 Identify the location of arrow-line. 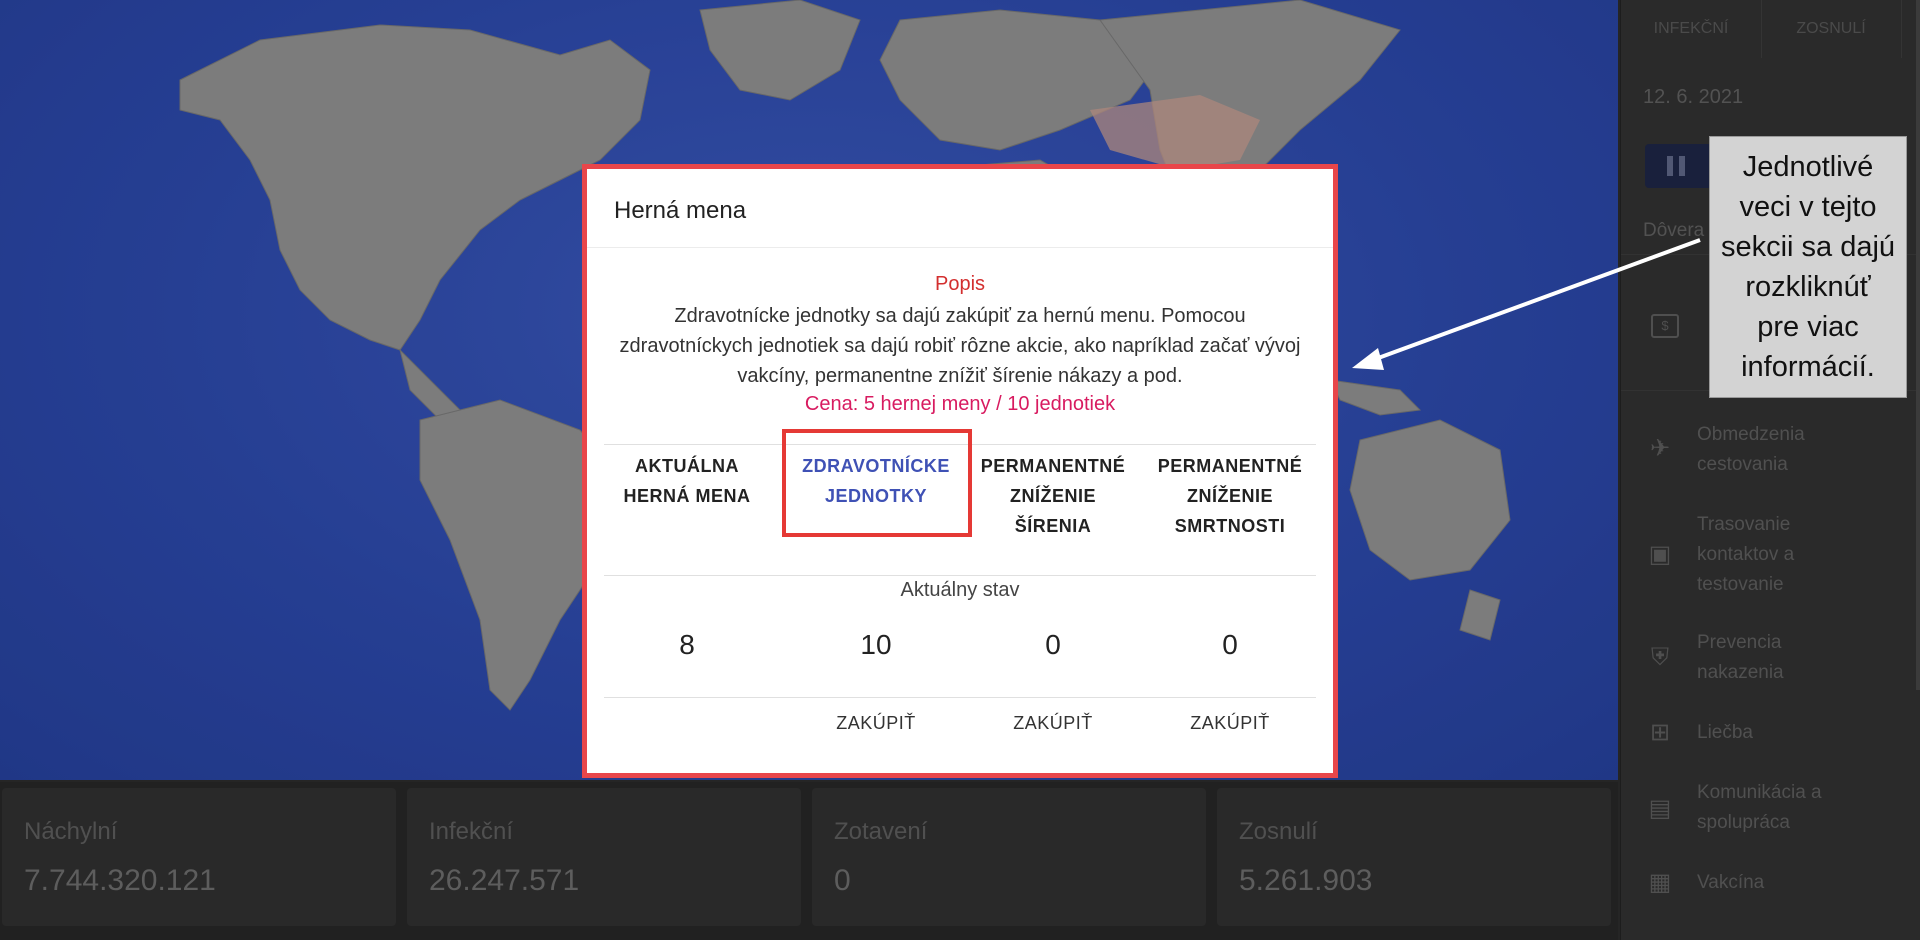
(1531, 302).